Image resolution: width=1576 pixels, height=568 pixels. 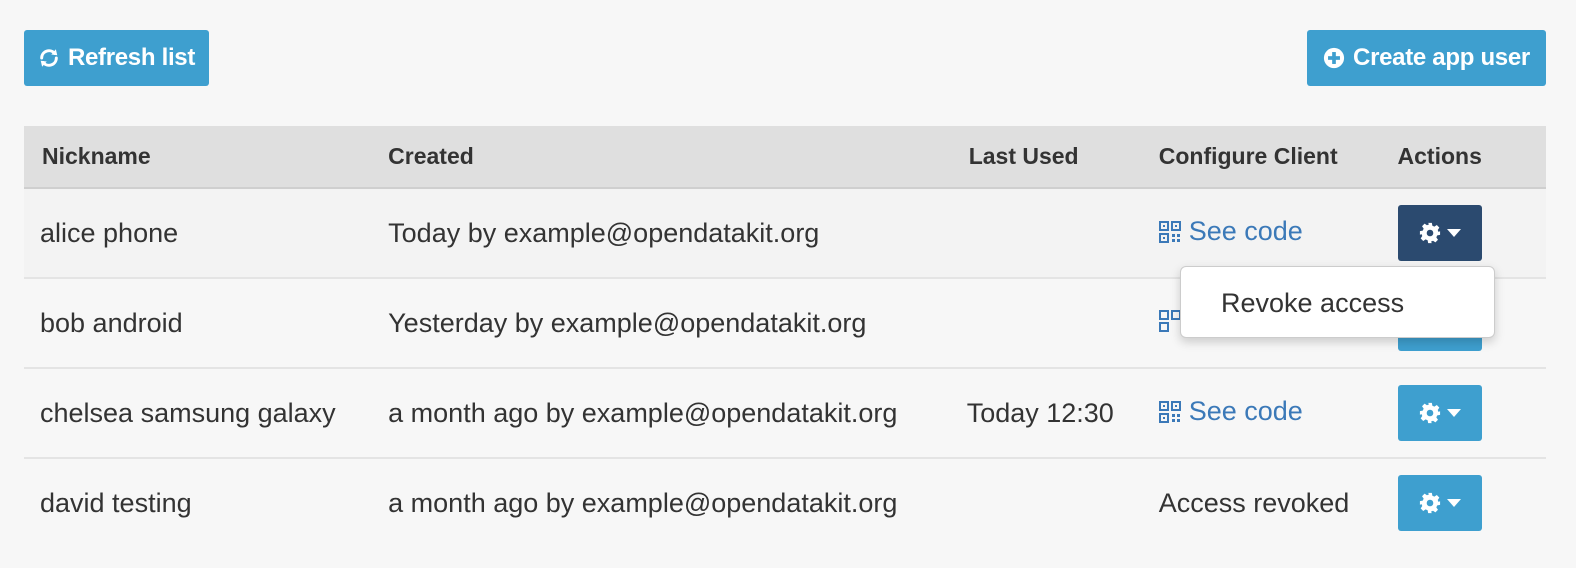 I want to click on header-actions: Actions, so click(x=1471, y=157).